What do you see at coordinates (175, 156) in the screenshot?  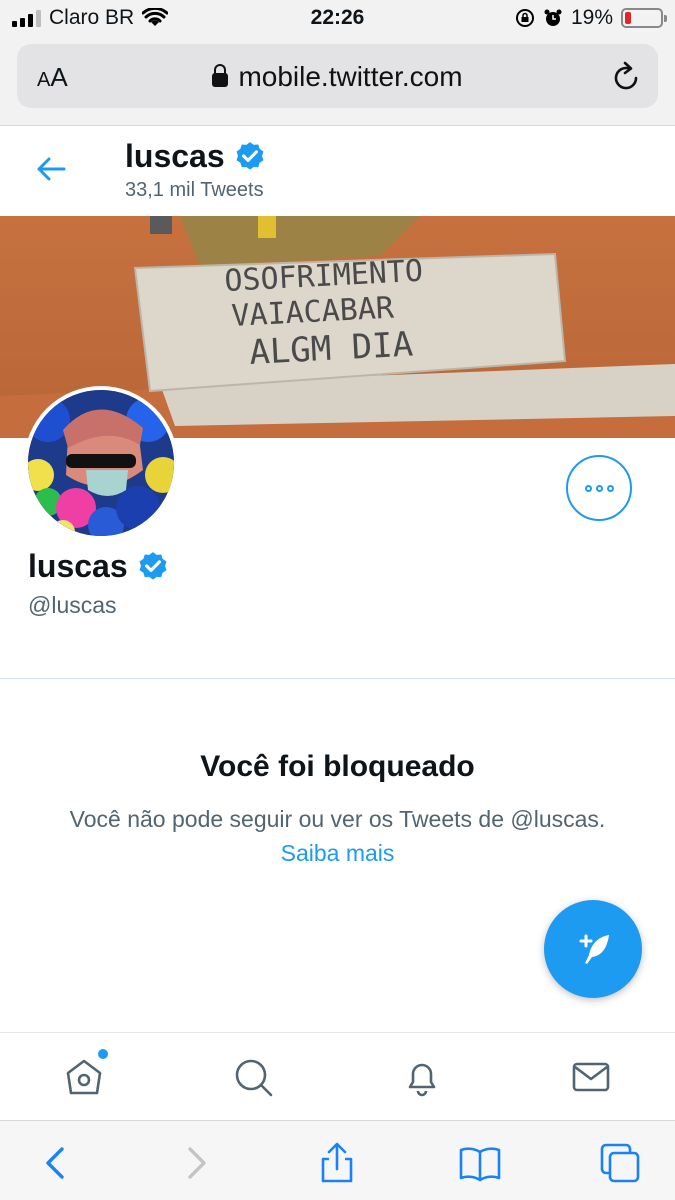 I see `header-name-text: luscas` at bounding box center [175, 156].